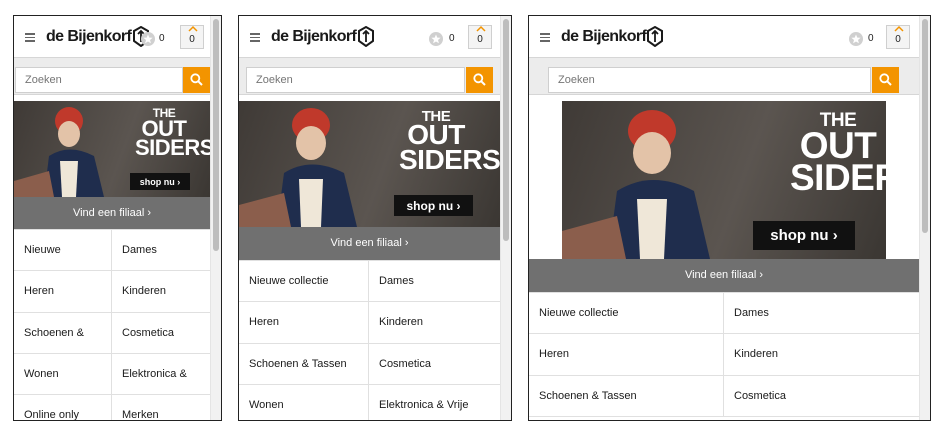 This screenshot has height=433, width=941. Describe the element at coordinates (62, 251) in the screenshot. I see `nav-item: Nieuwe` at that location.